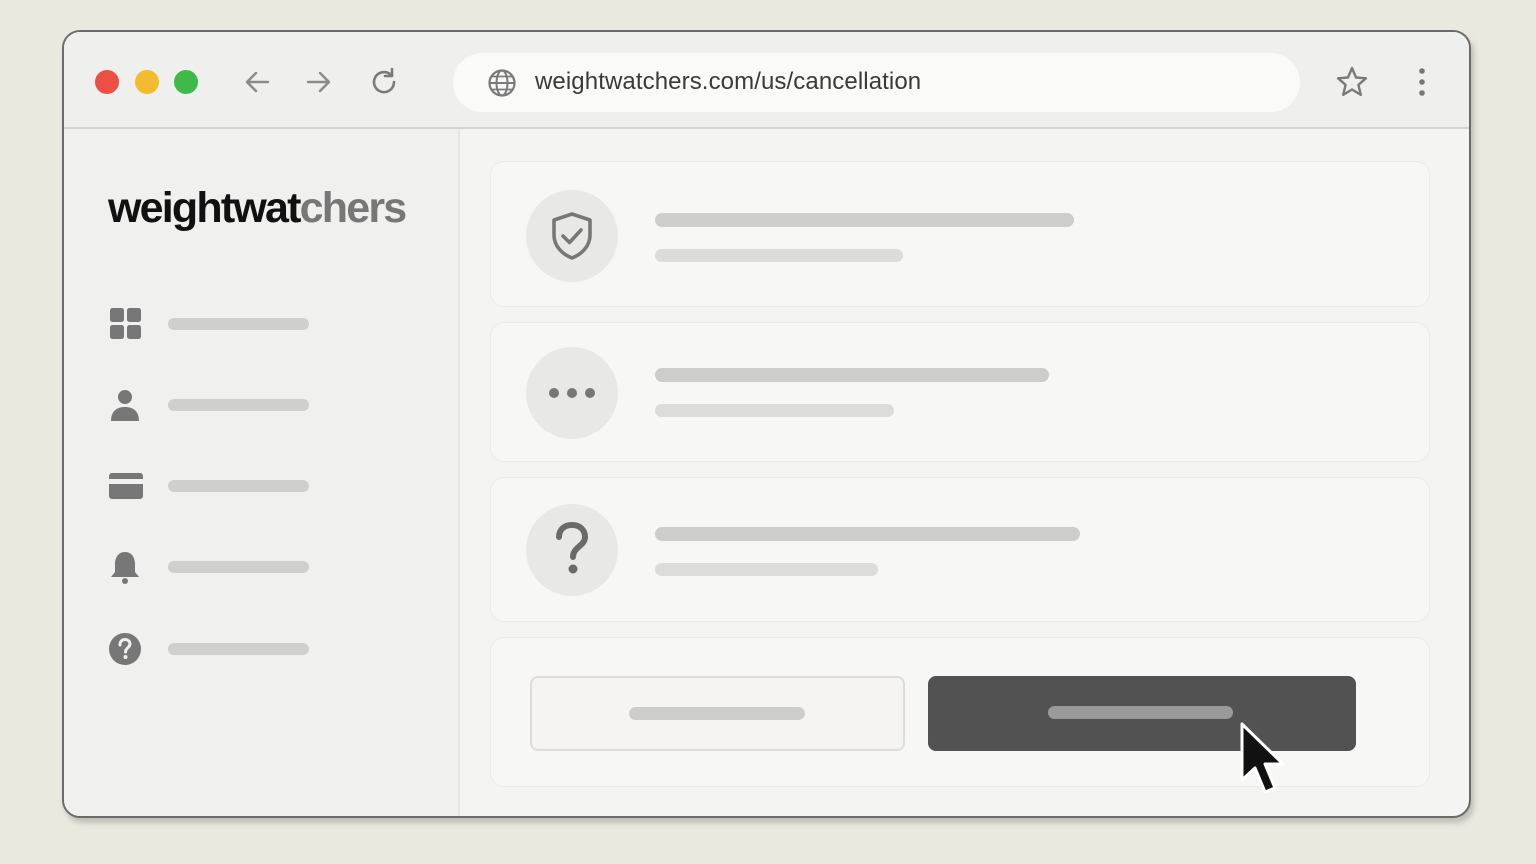  I want to click on secondary-button-label-placeholder, so click(717, 713).